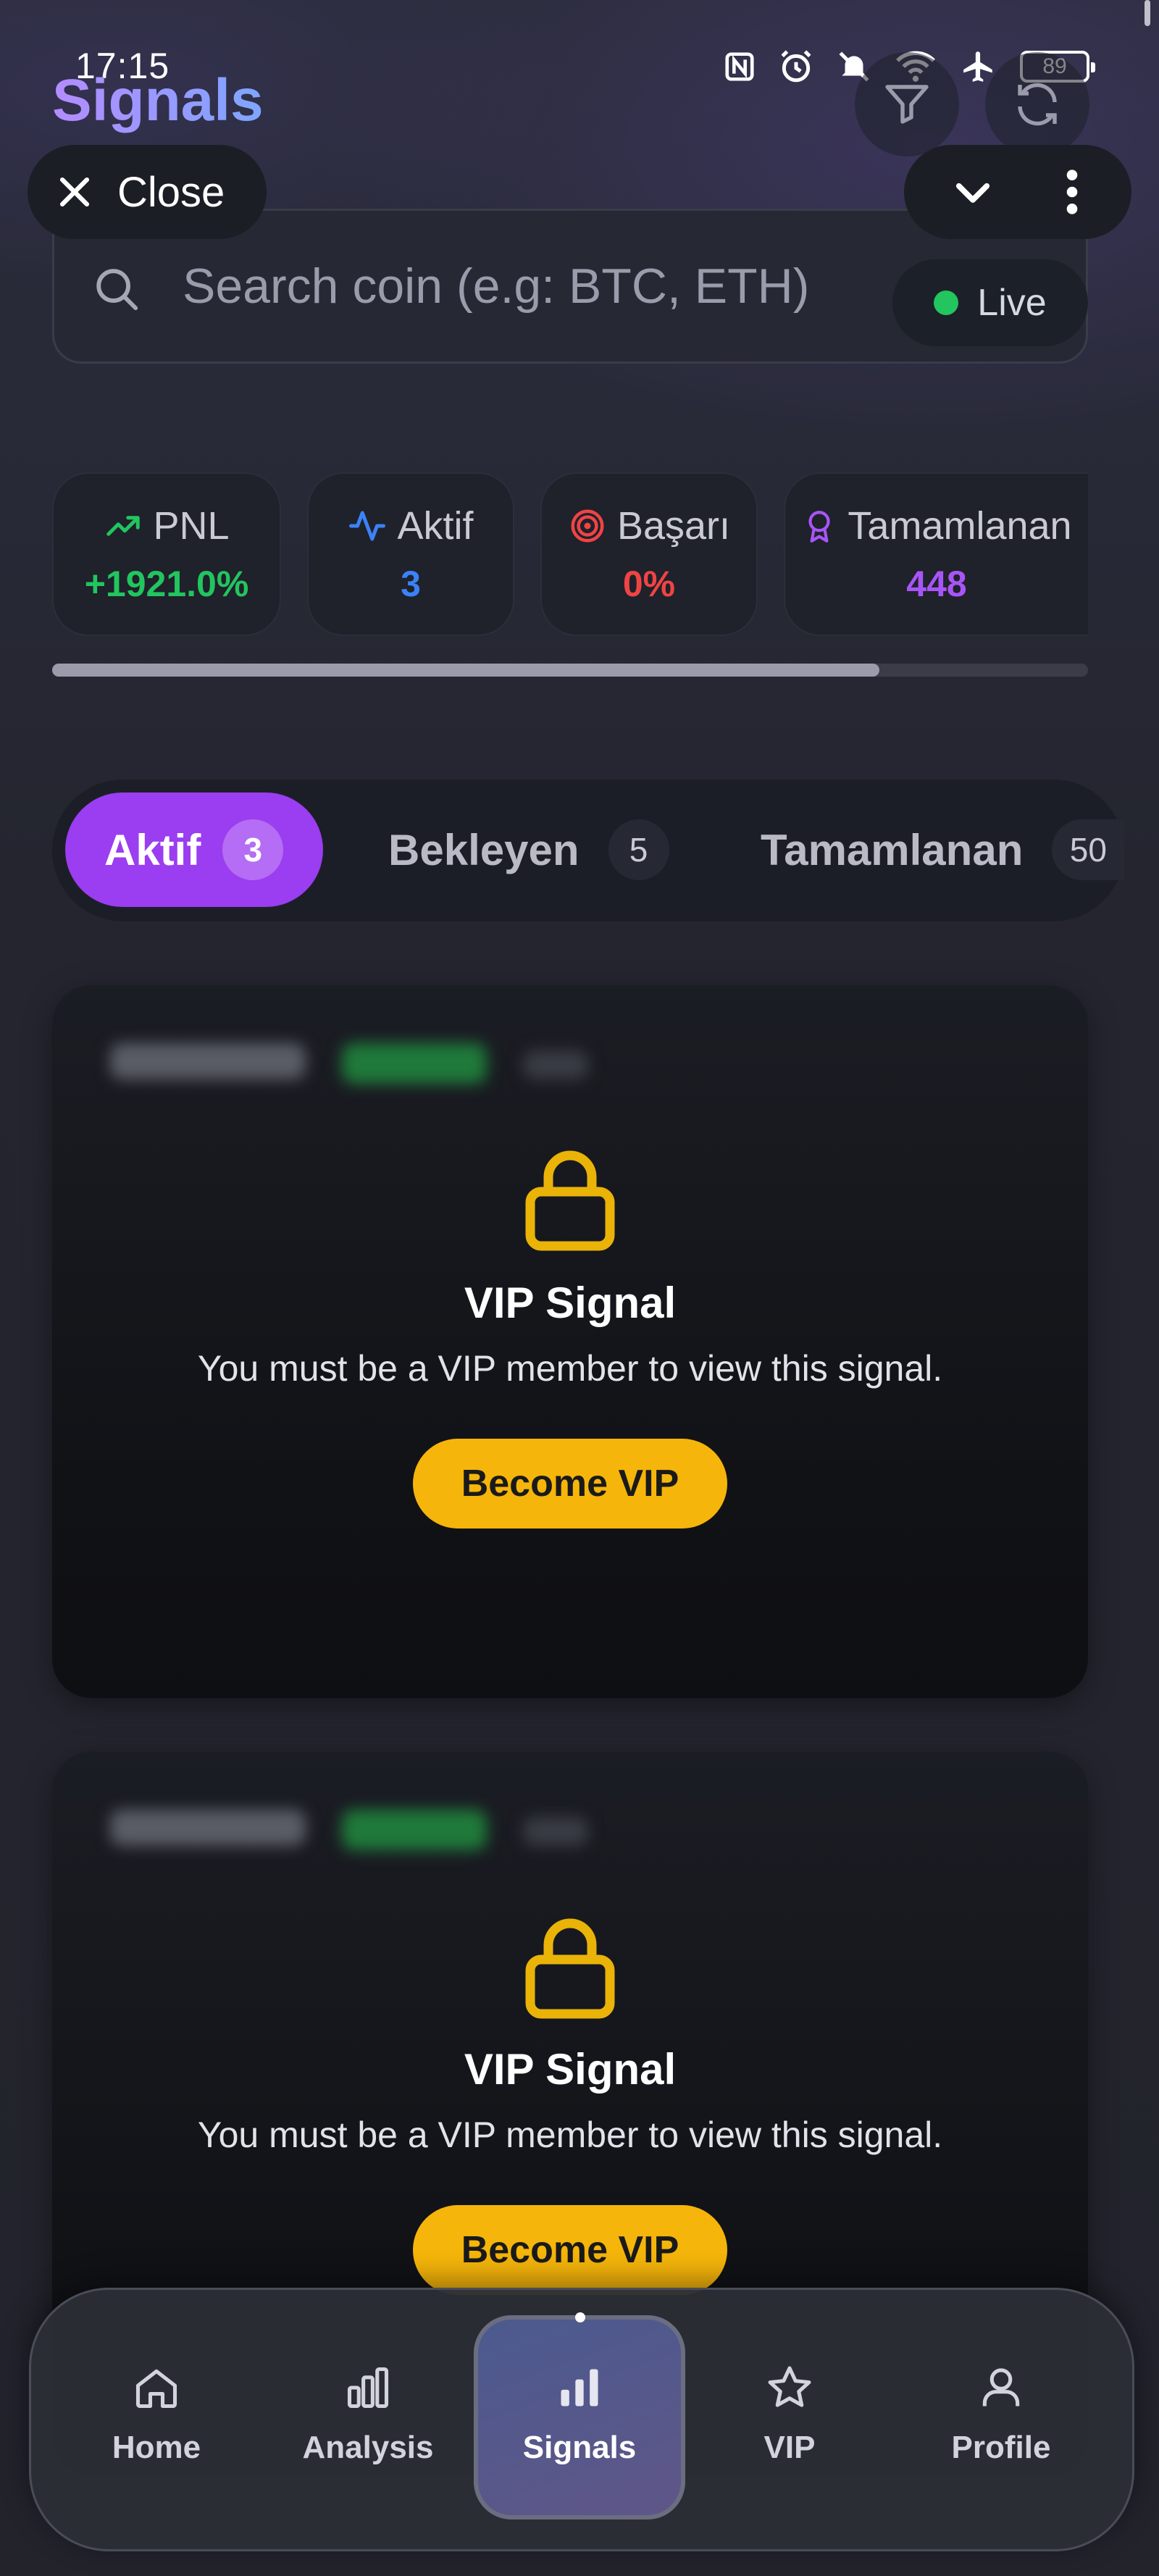  Describe the element at coordinates (936, 554) in the screenshot. I see `stat-card-tamamlanan: Tamamlanan 448` at that location.